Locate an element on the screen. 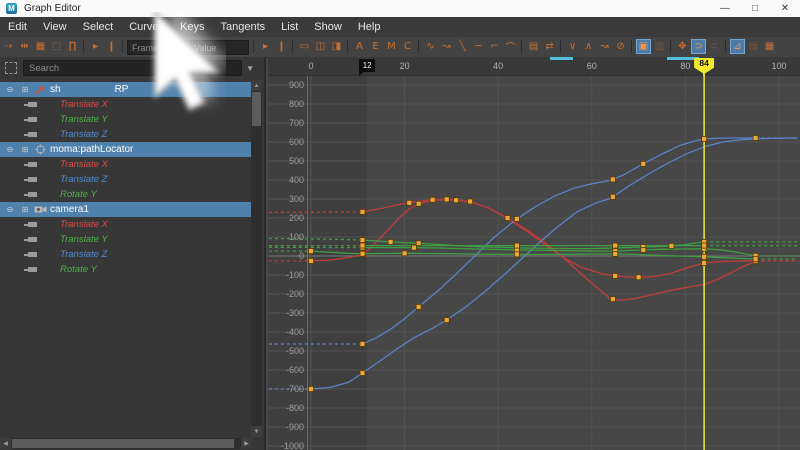 The height and width of the screenshot is (450, 800). clamped-tangents-icon: ↝ is located at coordinates (446, 46).